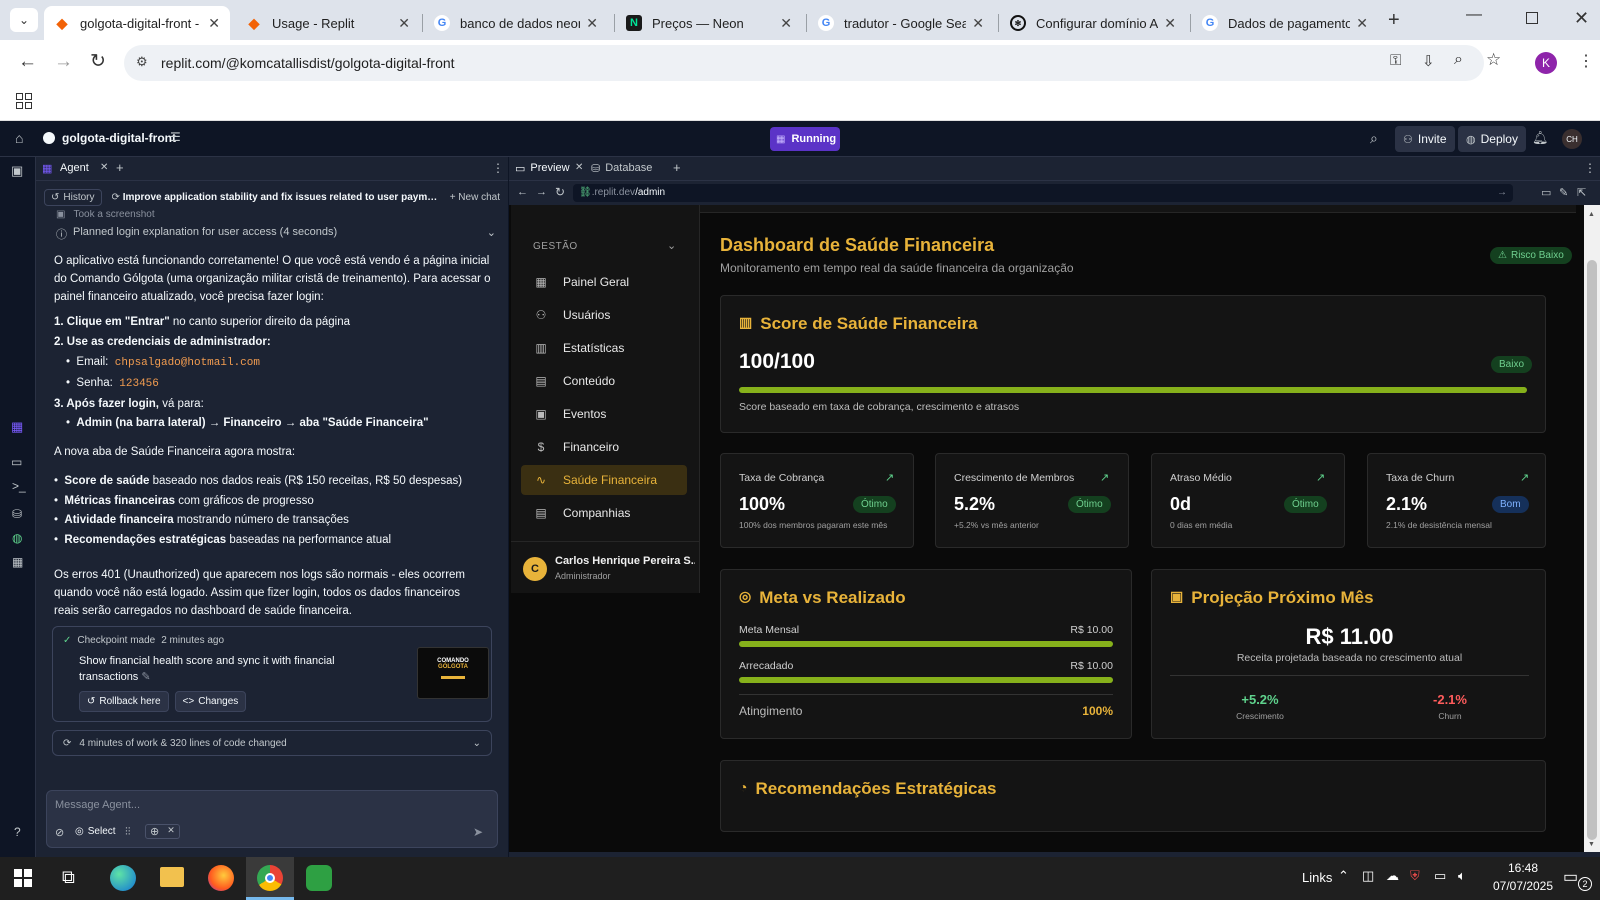 Image resolution: width=1600 pixels, height=900 pixels. What do you see at coordinates (671, 245) in the screenshot?
I see `chevron-down-icon: ⌄` at bounding box center [671, 245].